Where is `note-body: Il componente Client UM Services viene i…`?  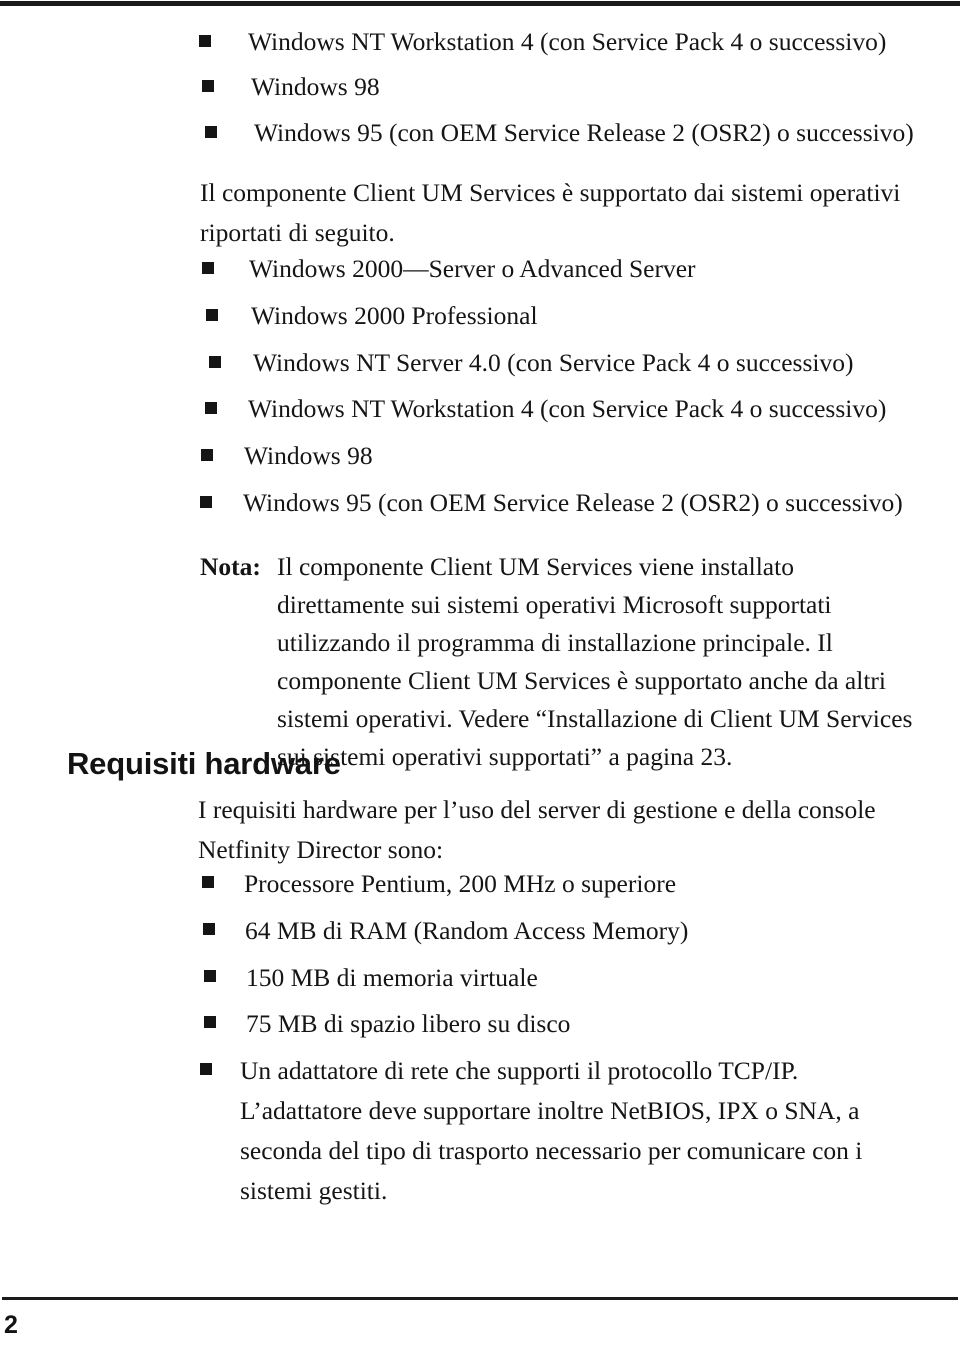 note-body: Il componente Client UM Services viene i… is located at coordinates (595, 661).